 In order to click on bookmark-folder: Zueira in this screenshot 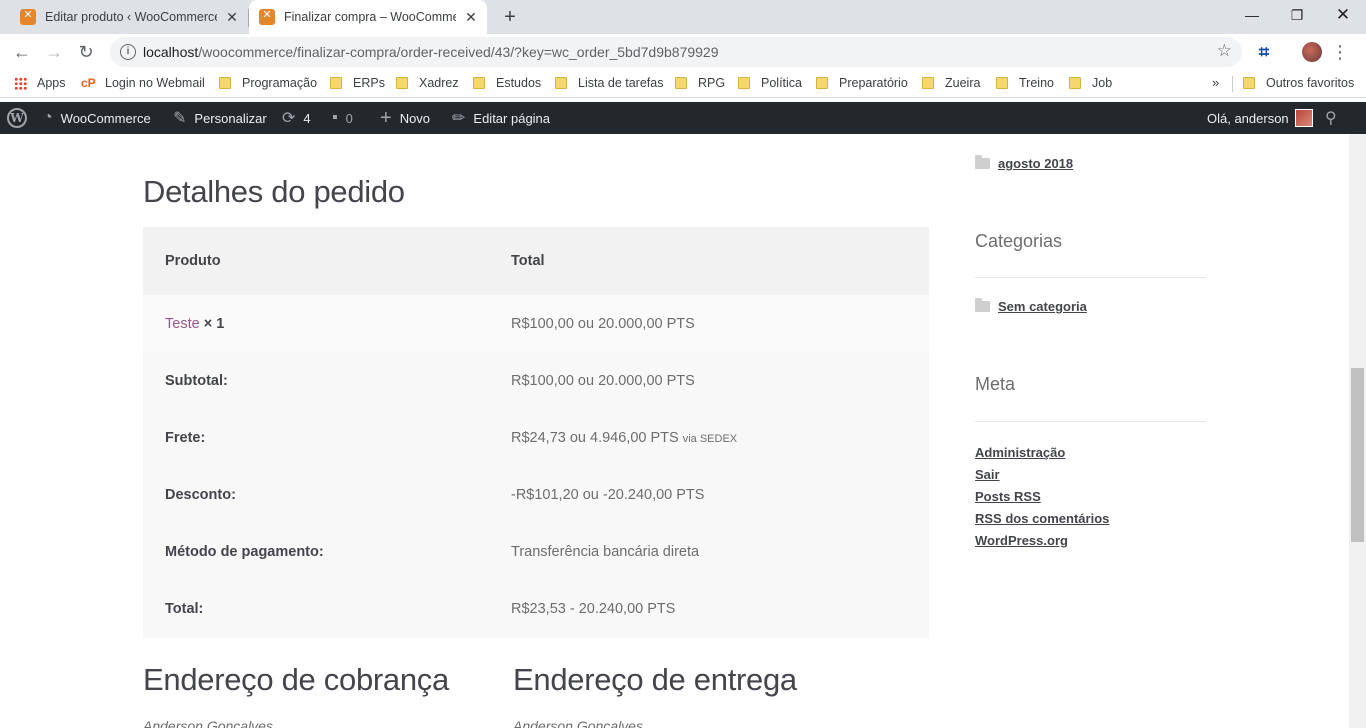, I will do `click(951, 83)`.